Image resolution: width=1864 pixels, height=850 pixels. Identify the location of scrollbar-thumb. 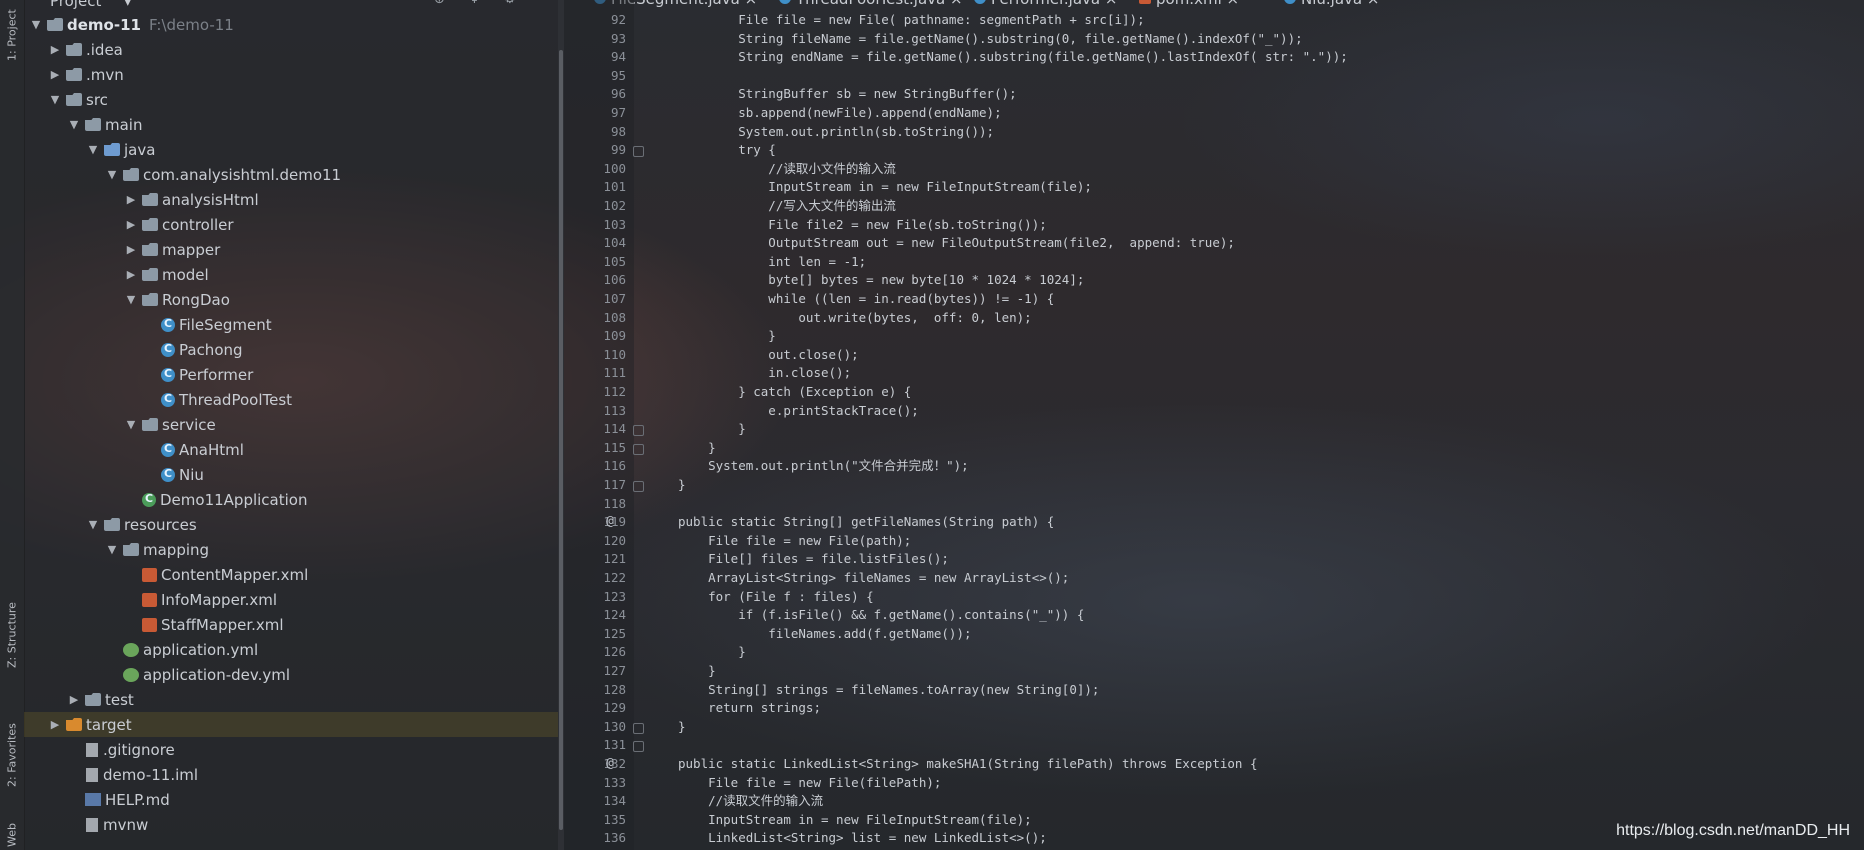
(561, 440).